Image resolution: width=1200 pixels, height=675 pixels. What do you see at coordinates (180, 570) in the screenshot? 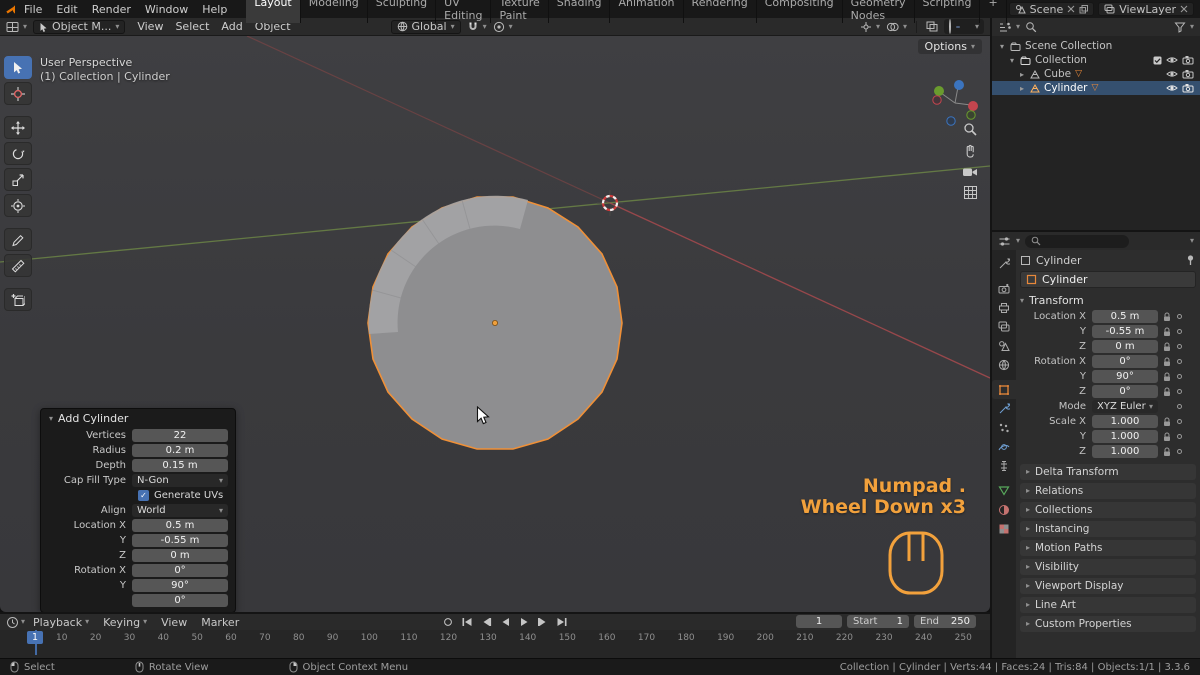
I see `rotation-x-field: 0°` at bounding box center [180, 570].